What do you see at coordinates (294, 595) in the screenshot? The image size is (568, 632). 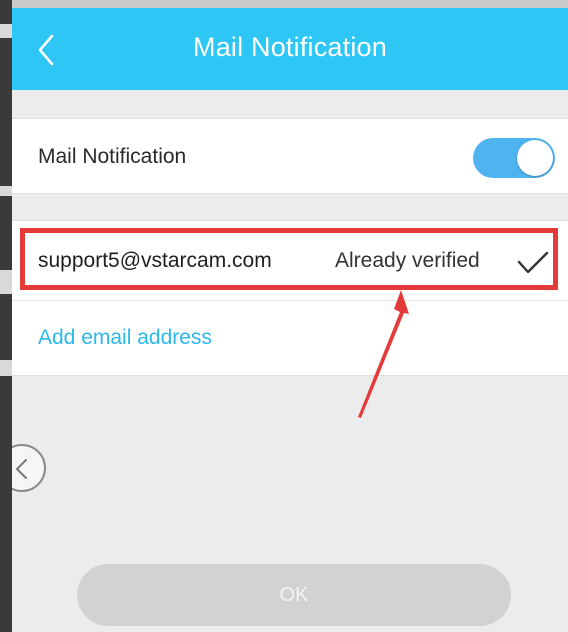 I see `ok-button: OK` at bounding box center [294, 595].